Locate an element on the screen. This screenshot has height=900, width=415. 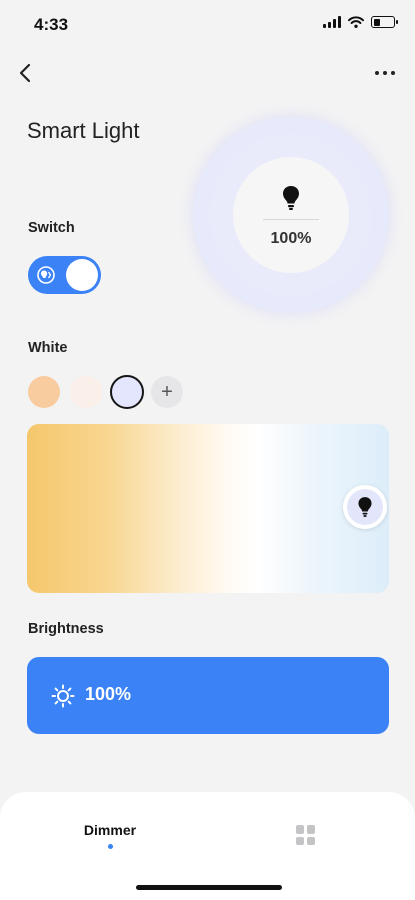
chevron-left-icon is located at coordinates (25, 73).